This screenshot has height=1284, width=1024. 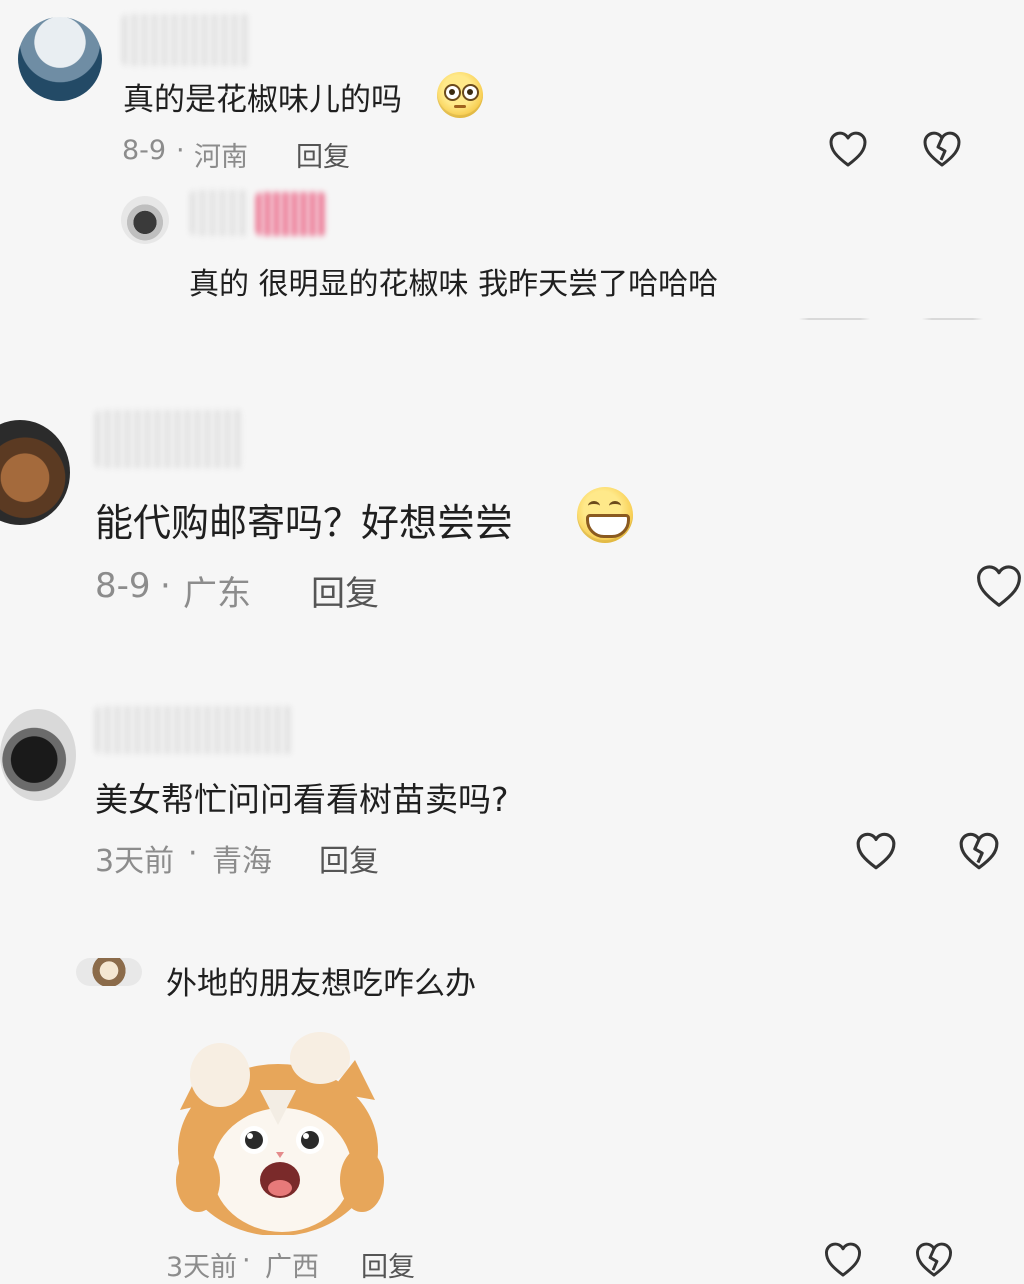 I want to click on comment-text: 能代购邮寄吗？好想尝尝, so click(x=304, y=523).